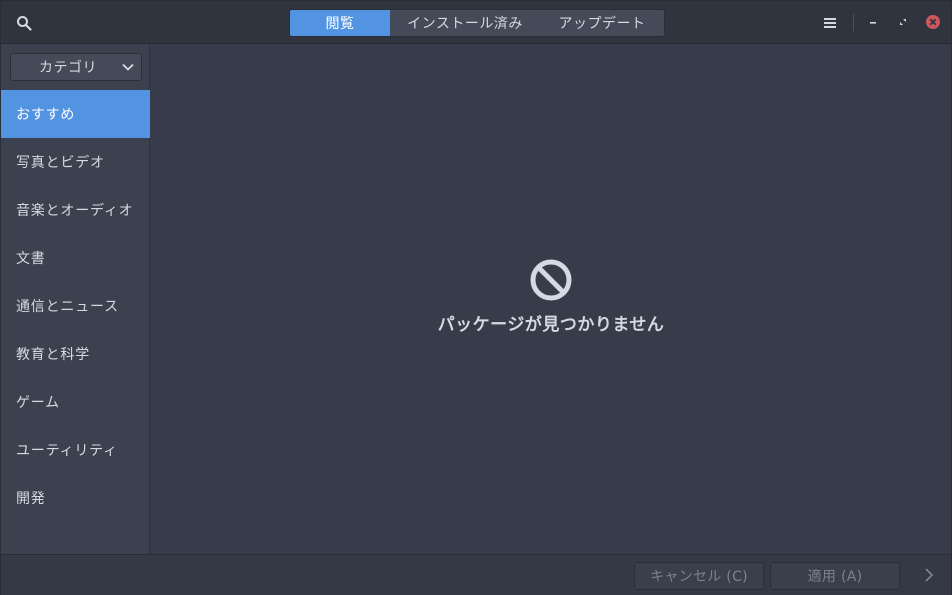 The width and height of the screenshot is (952, 595). I want to click on close-icon, so click(933, 22).